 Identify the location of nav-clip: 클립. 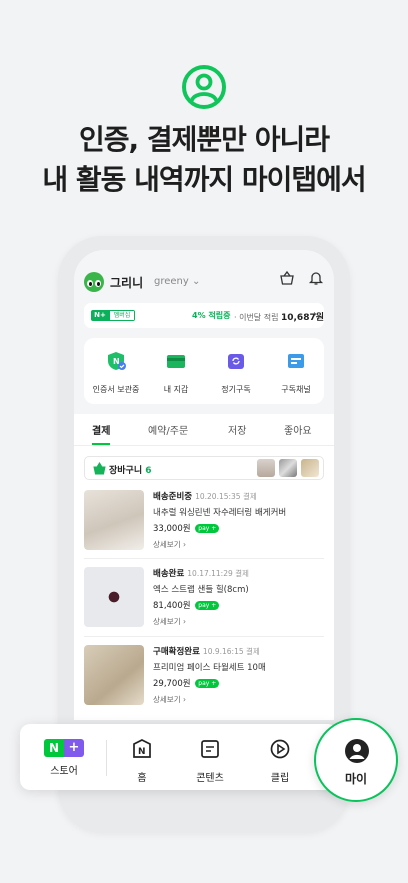
(280, 761).